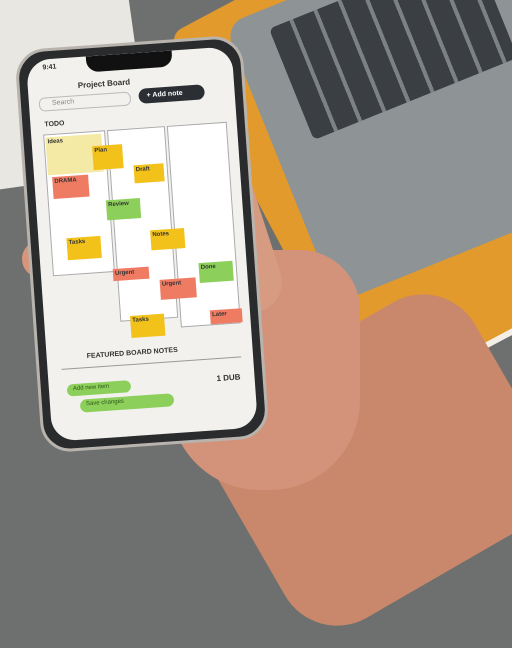 This screenshot has width=512, height=648. I want to click on note-card: Review, so click(123, 209).